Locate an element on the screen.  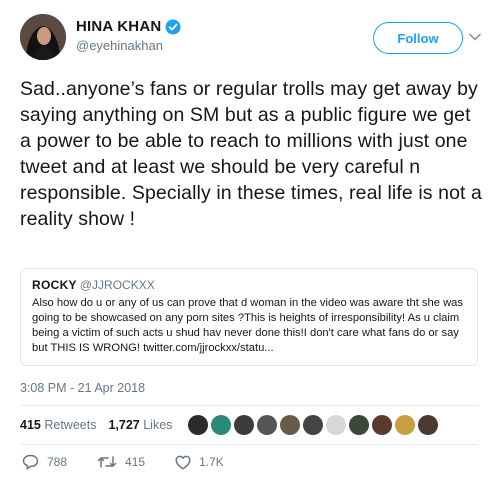
tweet-stats: 415 Retweets 1,727 Likes is located at coordinates (249, 425).